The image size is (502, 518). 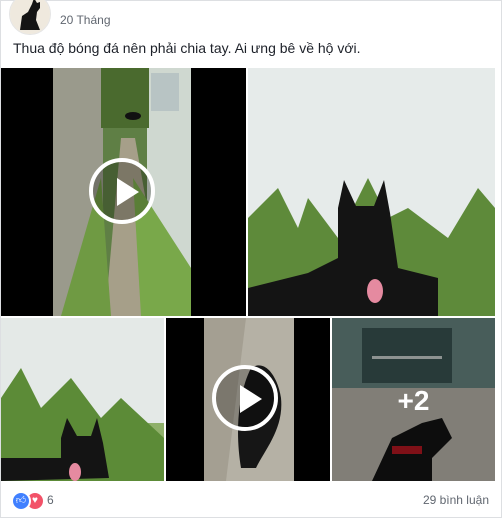 I want to click on reactions-count: 6, so click(x=50, y=500).